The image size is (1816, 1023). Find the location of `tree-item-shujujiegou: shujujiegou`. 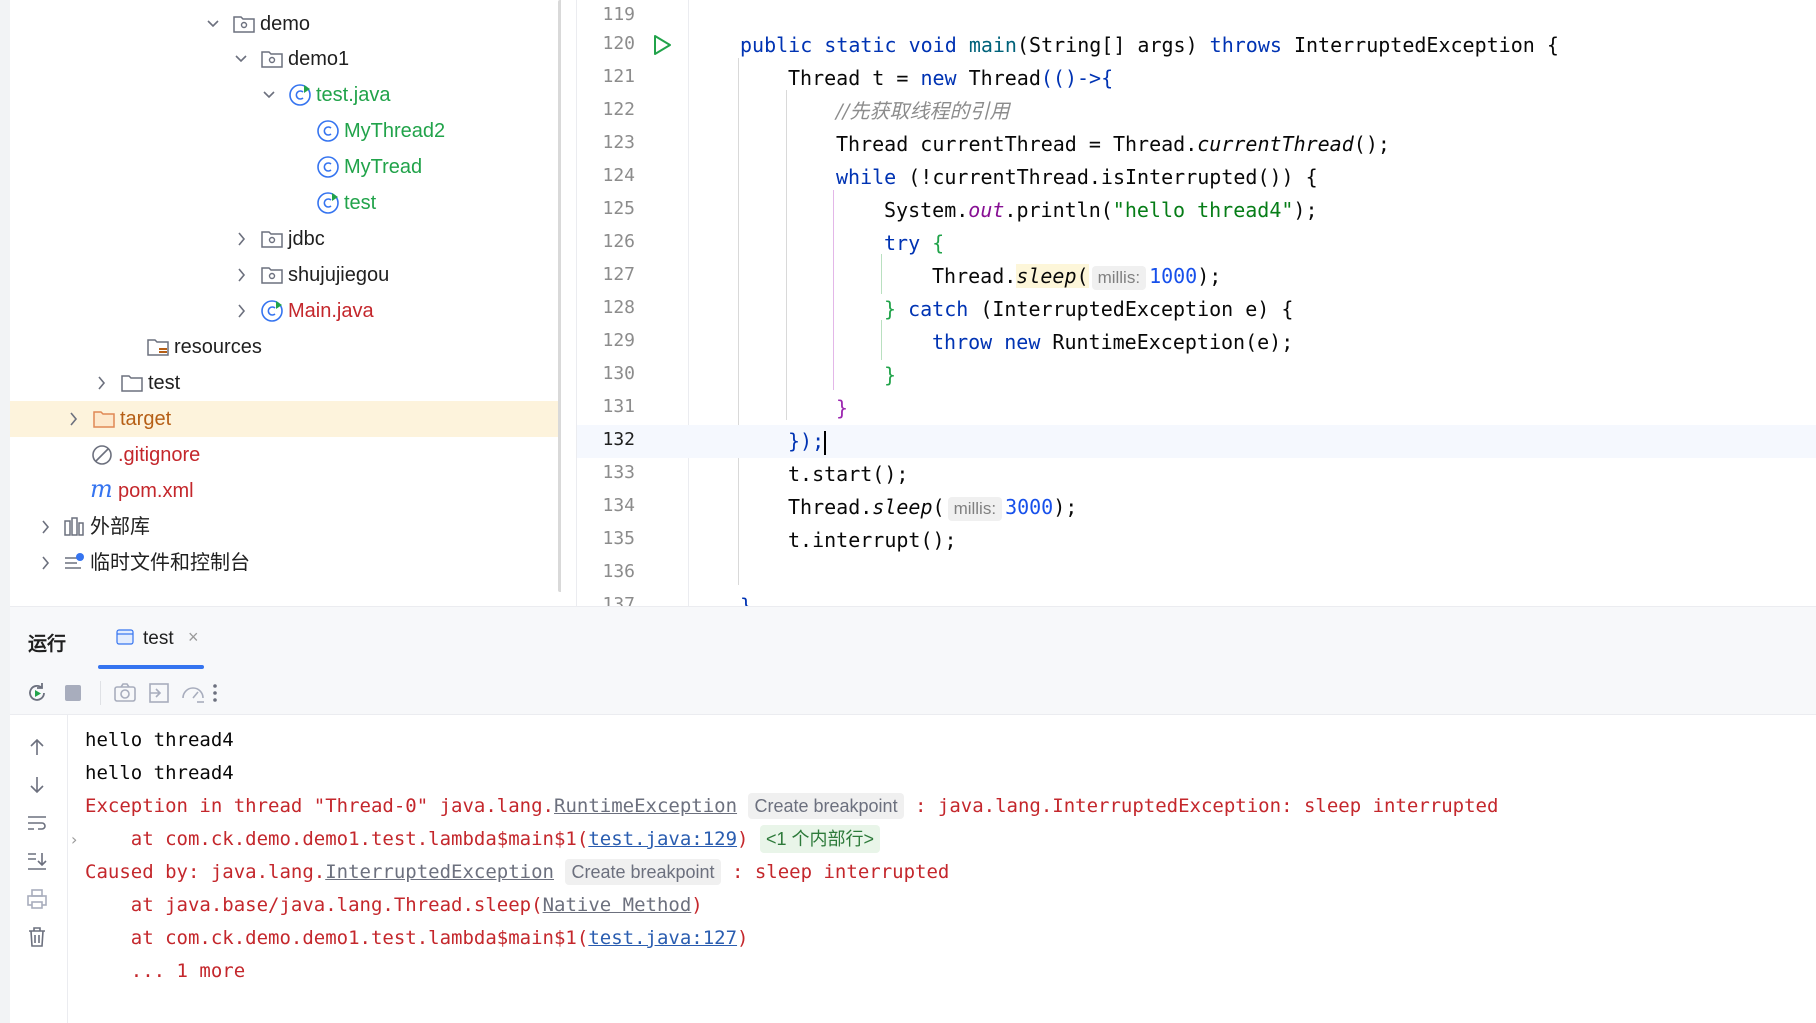

tree-item-shujujiegou: shujujiegou is located at coordinates (285, 275).